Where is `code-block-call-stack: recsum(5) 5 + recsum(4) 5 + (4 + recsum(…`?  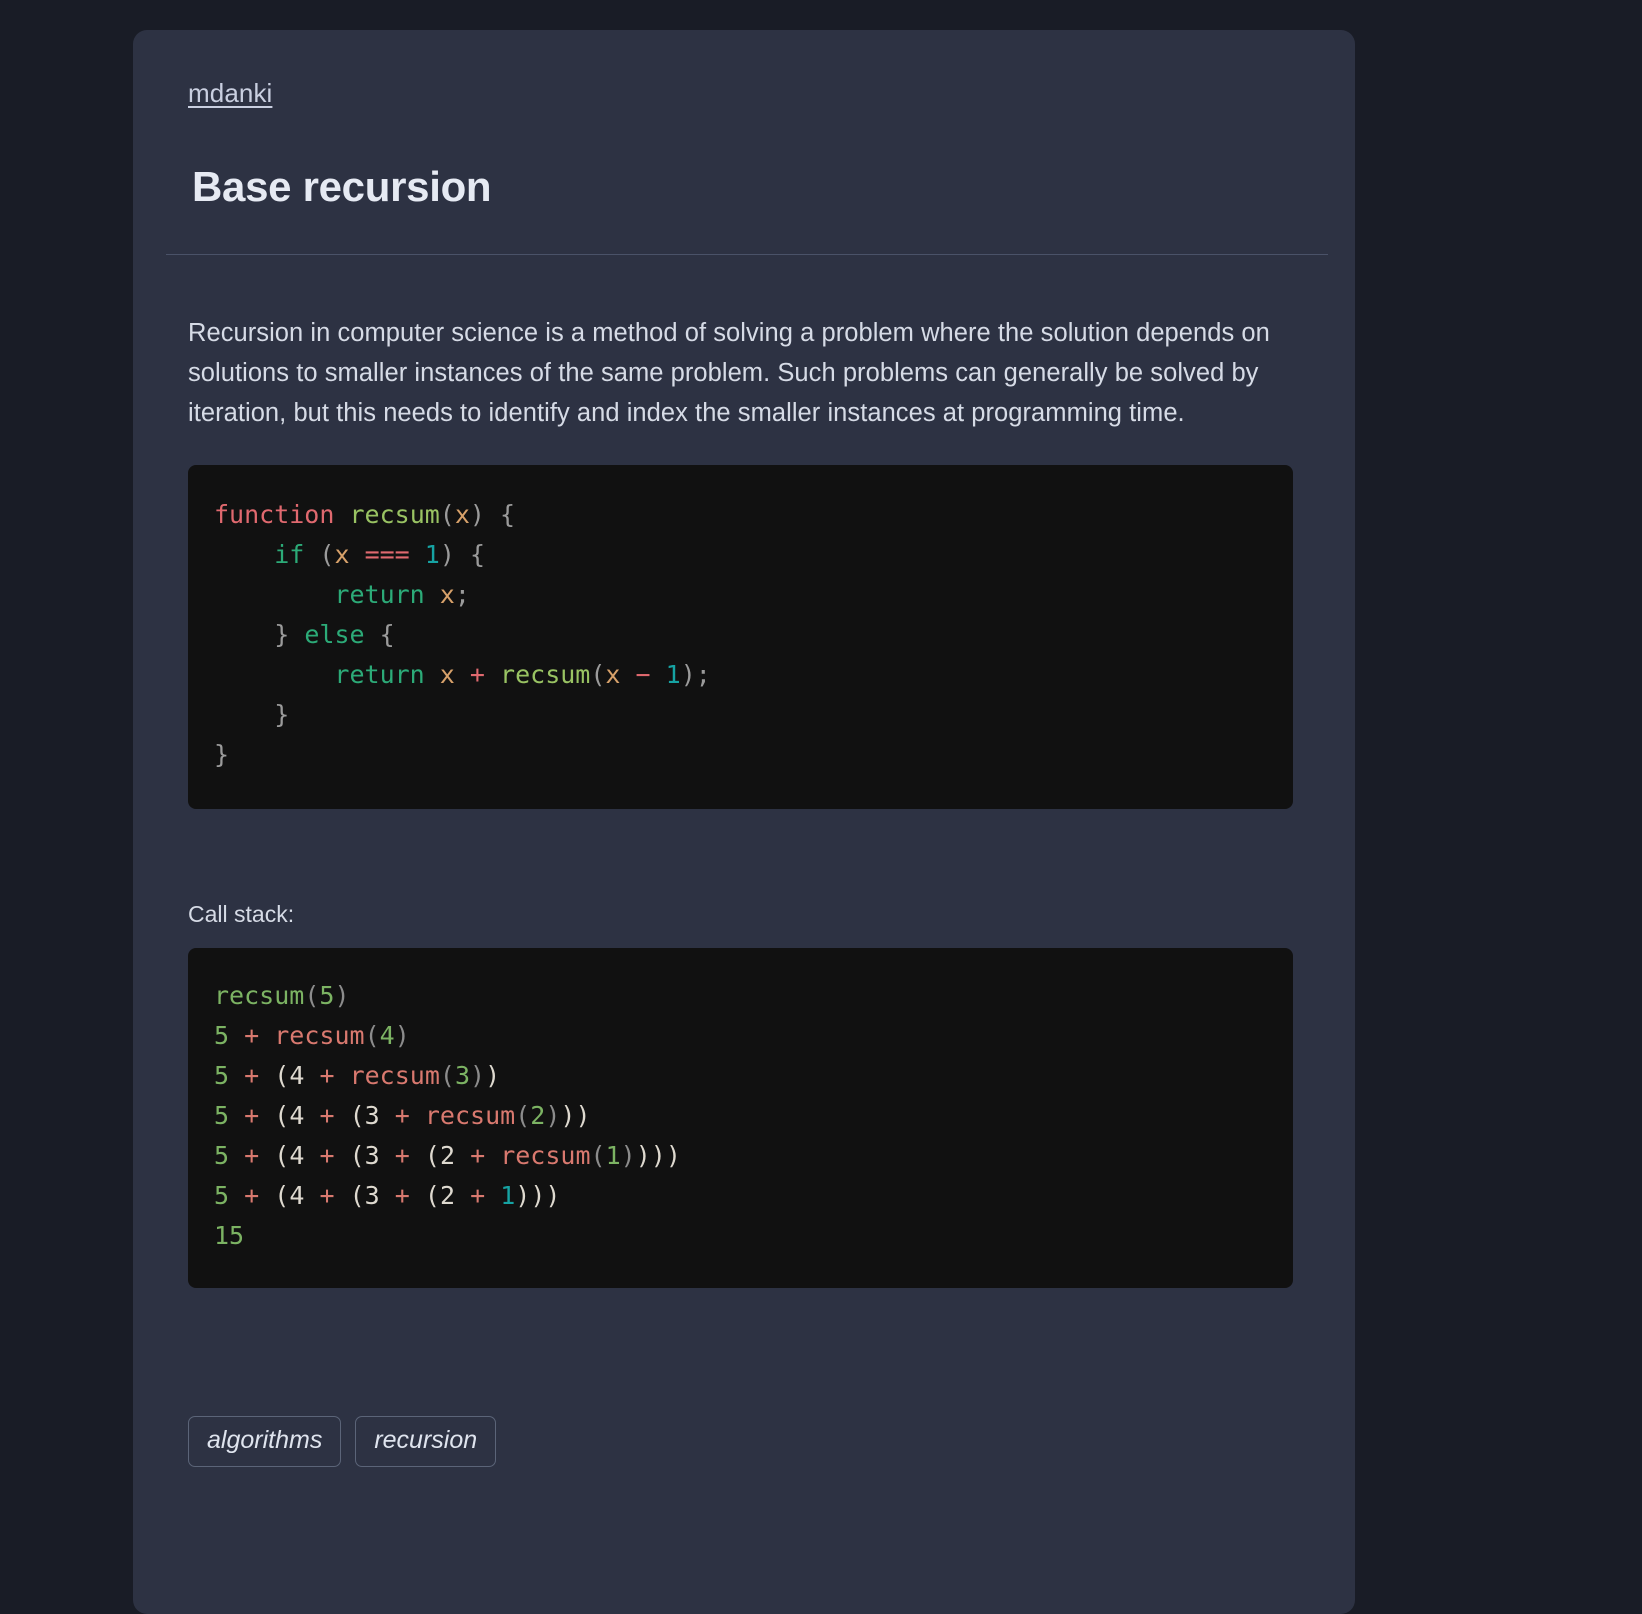
code-block-call-stack: recsum(5) 5 + recsum(4) 5 + (4 + recsum(… is located at coordinates (740, 1118).